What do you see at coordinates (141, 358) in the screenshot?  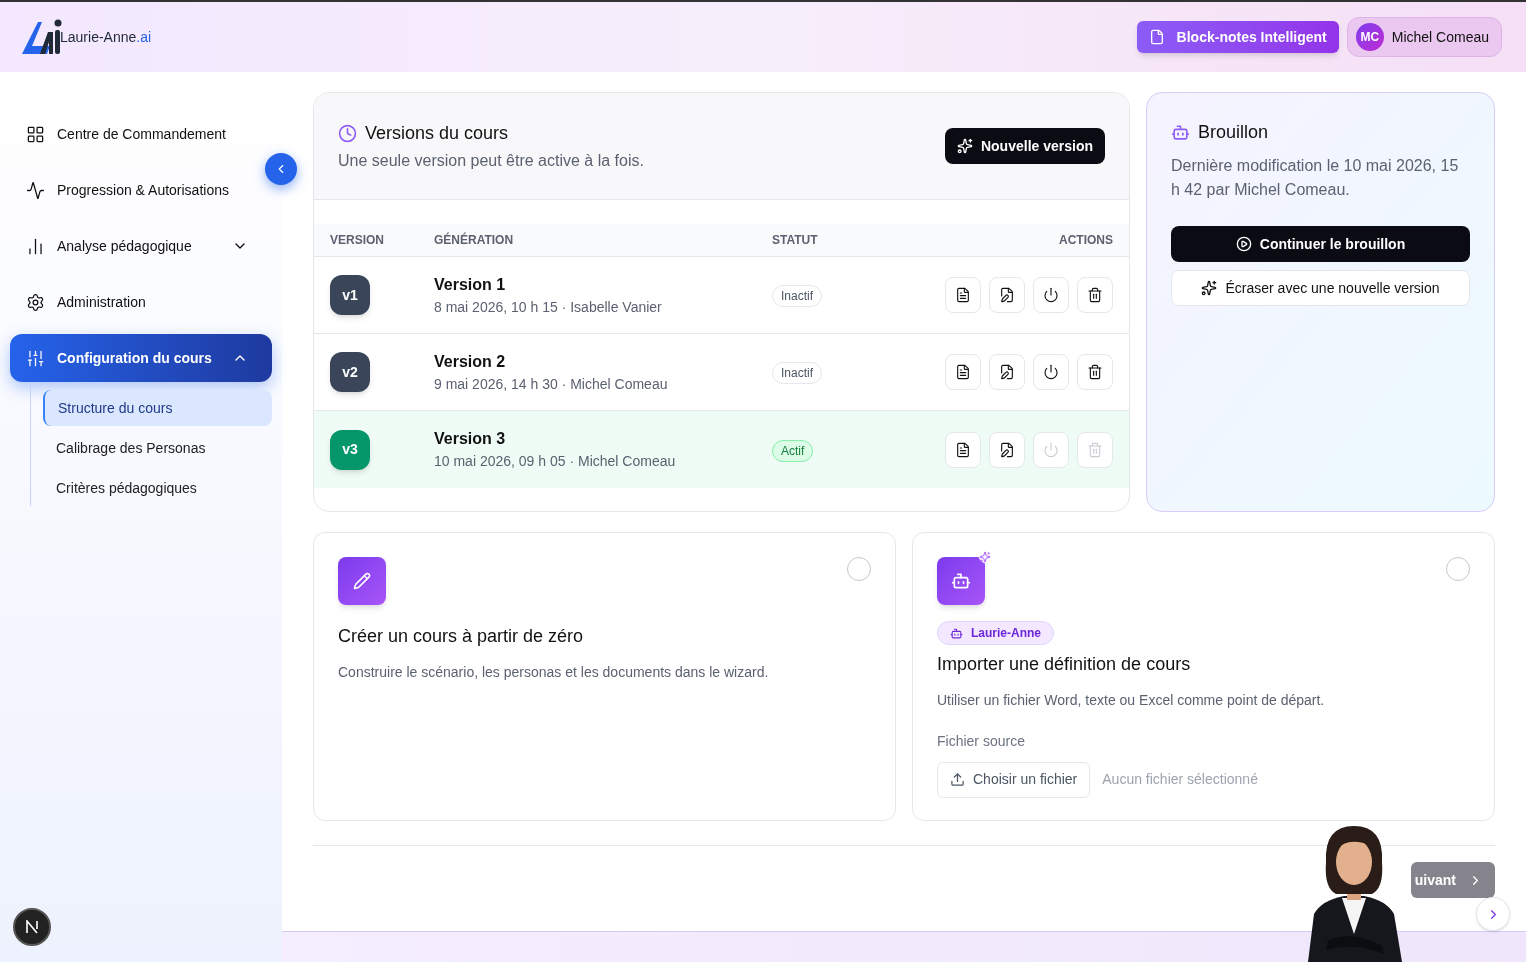 I see `nav-item: Configuration du cours` at bounding box center [141, 358].